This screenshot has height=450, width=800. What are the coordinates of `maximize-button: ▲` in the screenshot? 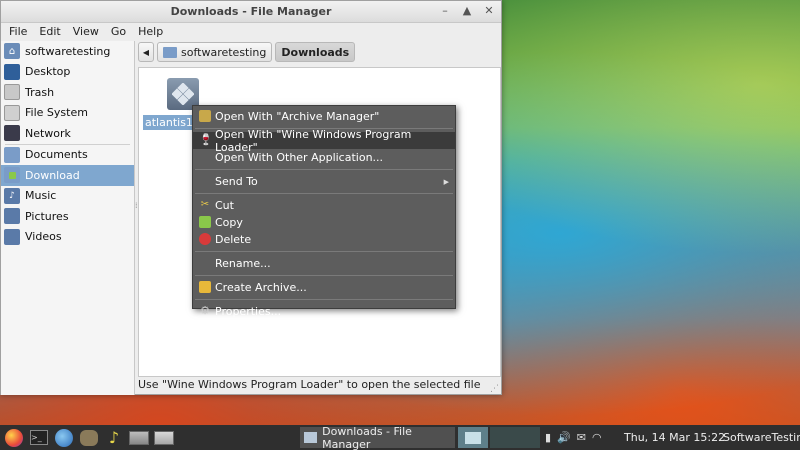 It's located at (467, 11).